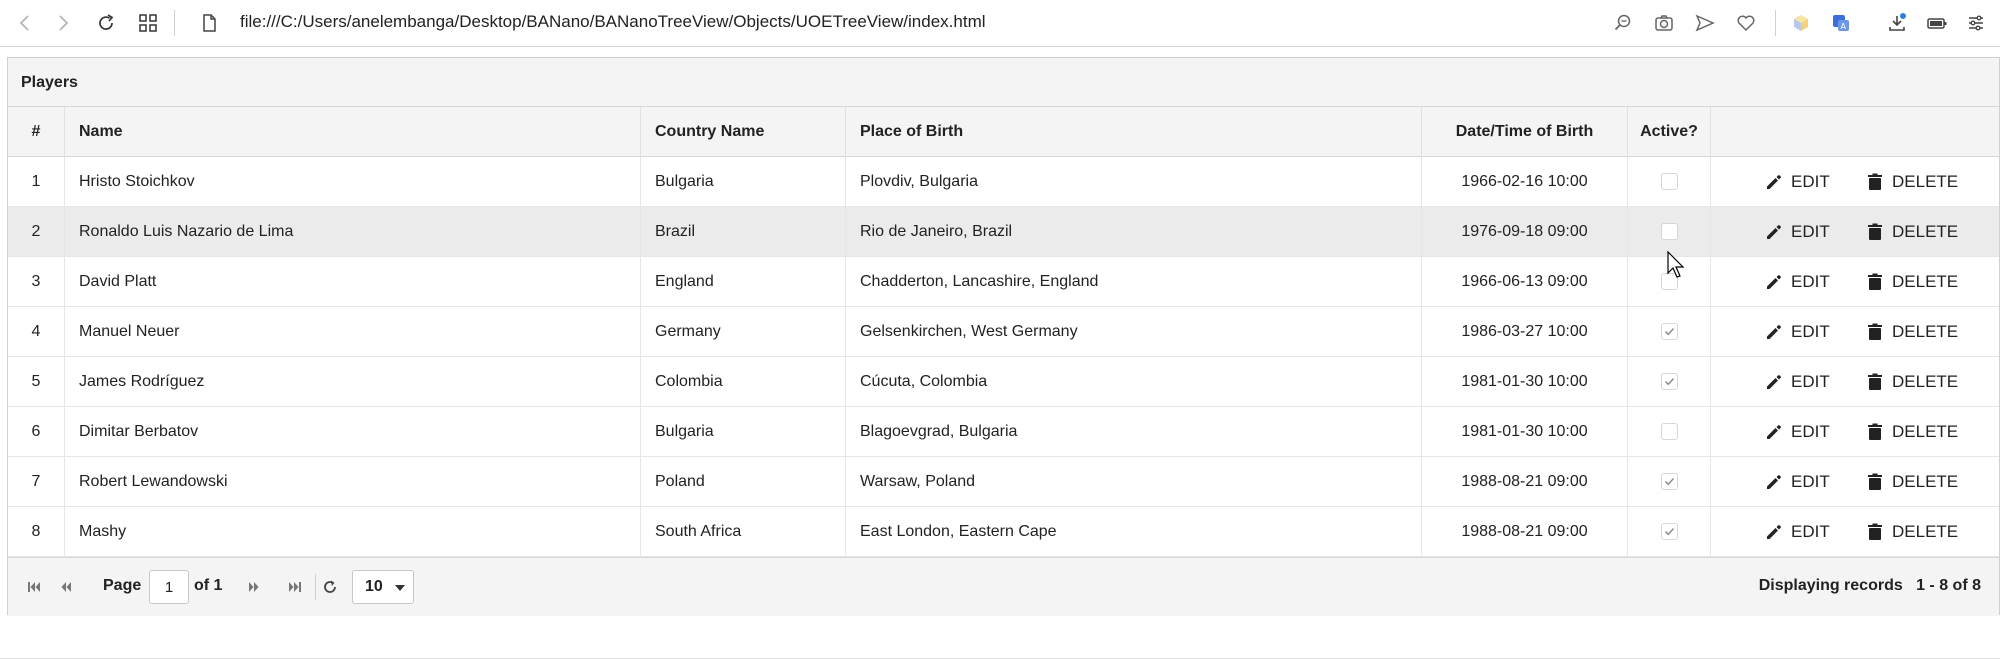 Image resolution: width=2000 pixels, height=659 pixels. What do you see at coordinates (1976, 23) in the screenshot?
I see `settings-sliders-icon` at bounding box center [1976, 23].